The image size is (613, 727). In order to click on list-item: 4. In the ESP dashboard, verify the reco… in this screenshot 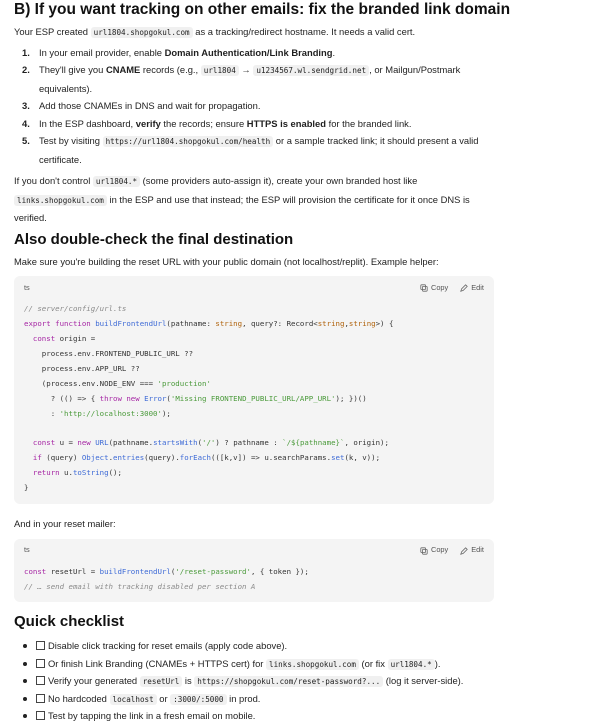, I will do `click(310, 124)`.